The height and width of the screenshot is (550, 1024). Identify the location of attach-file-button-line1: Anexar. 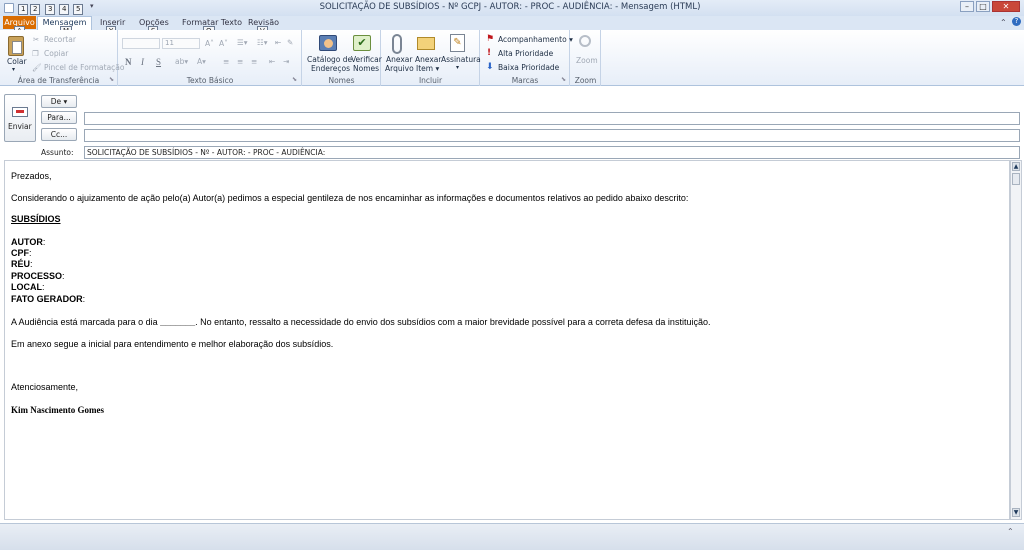
(399, 59).